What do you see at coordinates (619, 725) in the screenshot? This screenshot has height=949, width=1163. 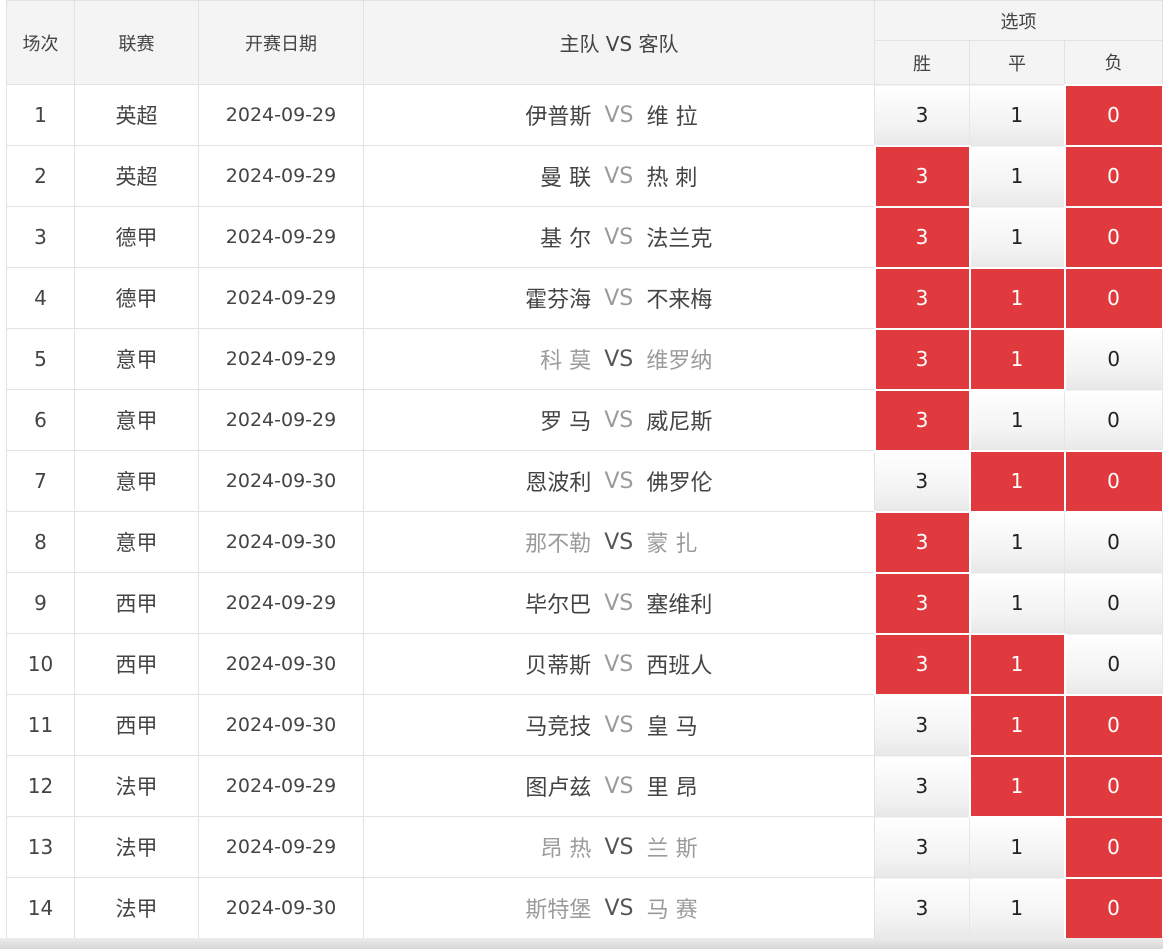 I see `match-teams: 马竞技 VS 皇 马` at bounding box center [619, 725].